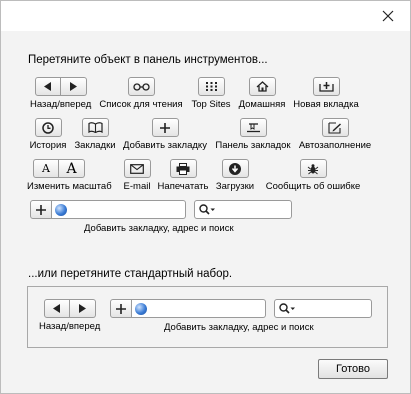  Describe the element at coordinates (313, 186) in the screenshot. I see `item-label: Сообщить об ошибке` at that location.